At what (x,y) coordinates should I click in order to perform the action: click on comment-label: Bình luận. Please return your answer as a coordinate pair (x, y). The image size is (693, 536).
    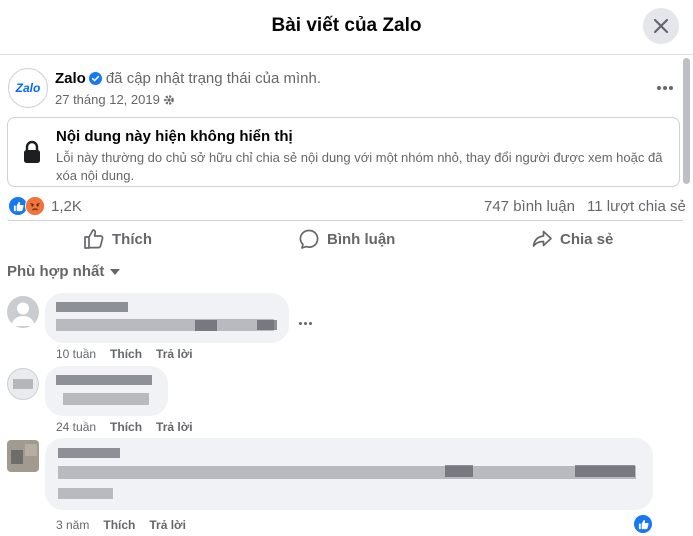
    Looking at the image, I should click on (361, 239).